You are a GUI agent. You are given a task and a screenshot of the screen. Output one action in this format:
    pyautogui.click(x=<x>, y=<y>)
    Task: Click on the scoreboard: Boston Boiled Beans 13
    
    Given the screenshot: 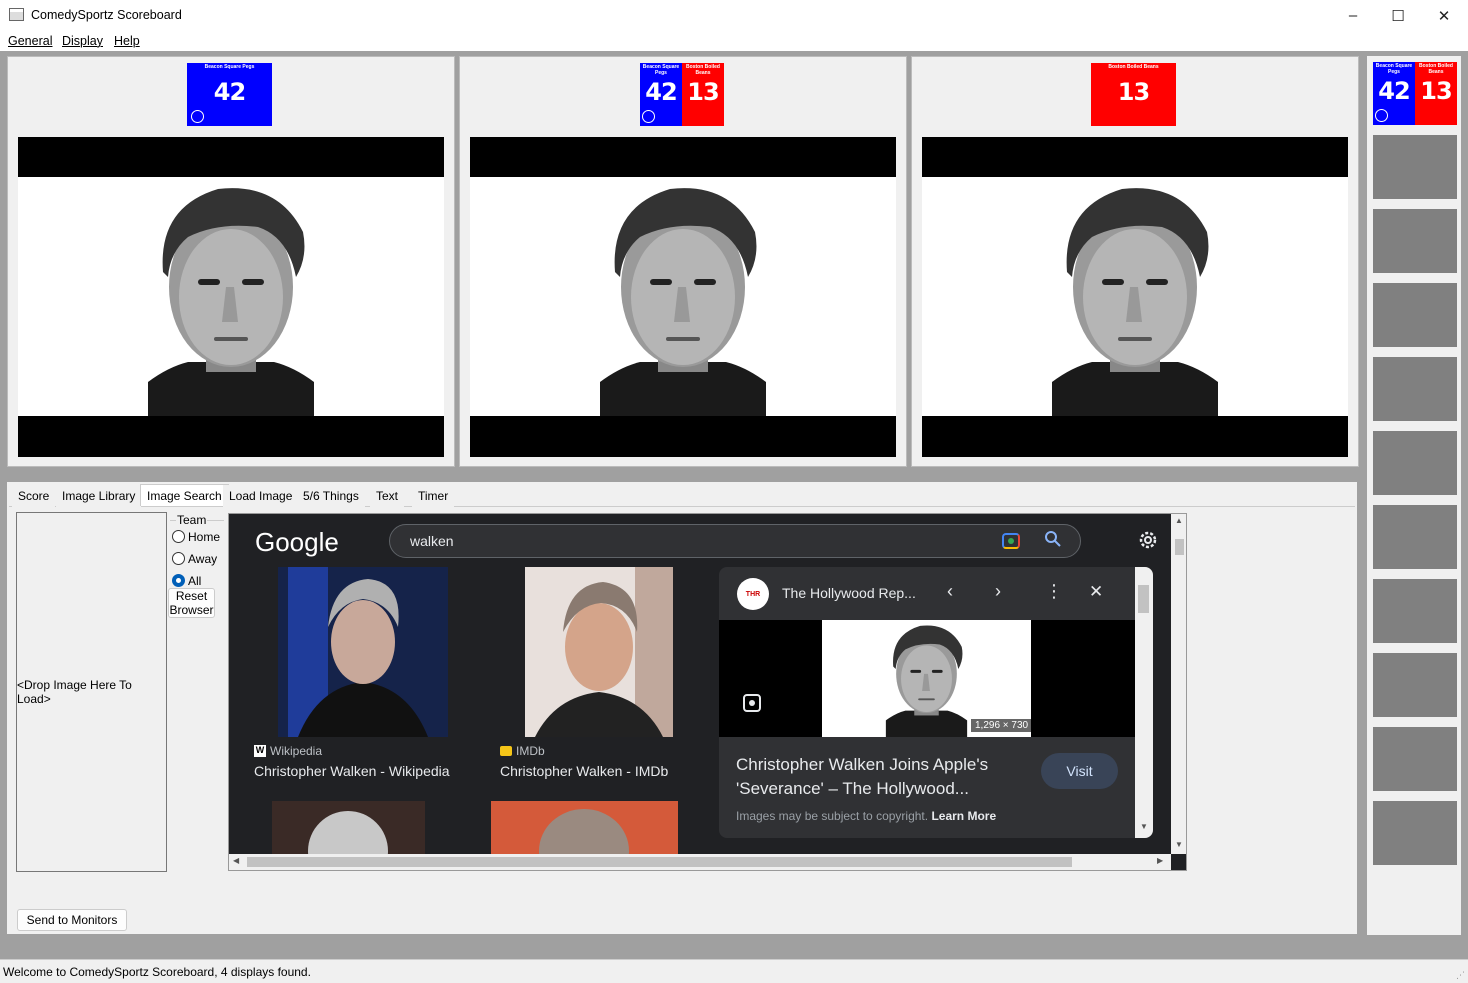 What is the action you would take?
    pyautogui.click(x=1133, y=94)
    